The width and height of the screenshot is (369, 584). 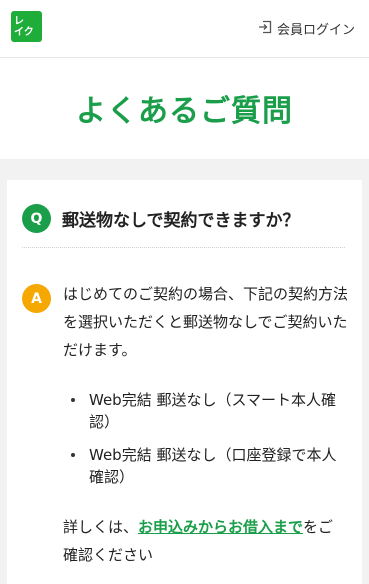 What do you see at coordinates (24, 32) in the screenshot?
I see `logo-line-2: イク` at bounding box center [24, 32].